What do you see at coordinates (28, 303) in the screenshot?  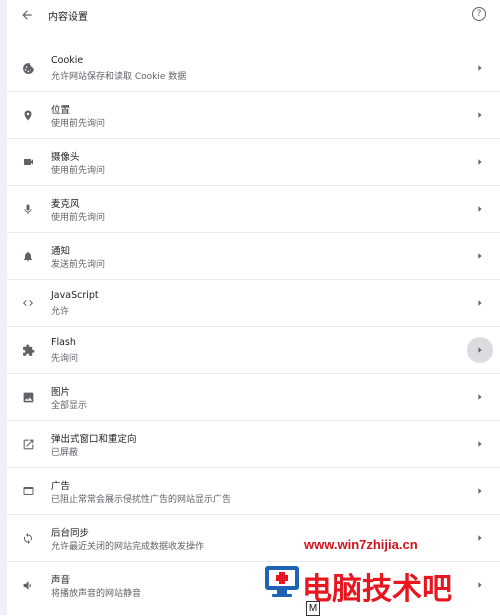 I see `code-icon` at bounding box center [28, 303].